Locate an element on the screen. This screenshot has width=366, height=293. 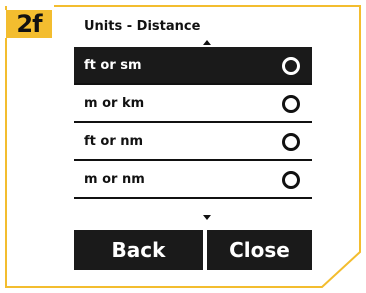
back-button: Back is located at coordinates (138, 250).